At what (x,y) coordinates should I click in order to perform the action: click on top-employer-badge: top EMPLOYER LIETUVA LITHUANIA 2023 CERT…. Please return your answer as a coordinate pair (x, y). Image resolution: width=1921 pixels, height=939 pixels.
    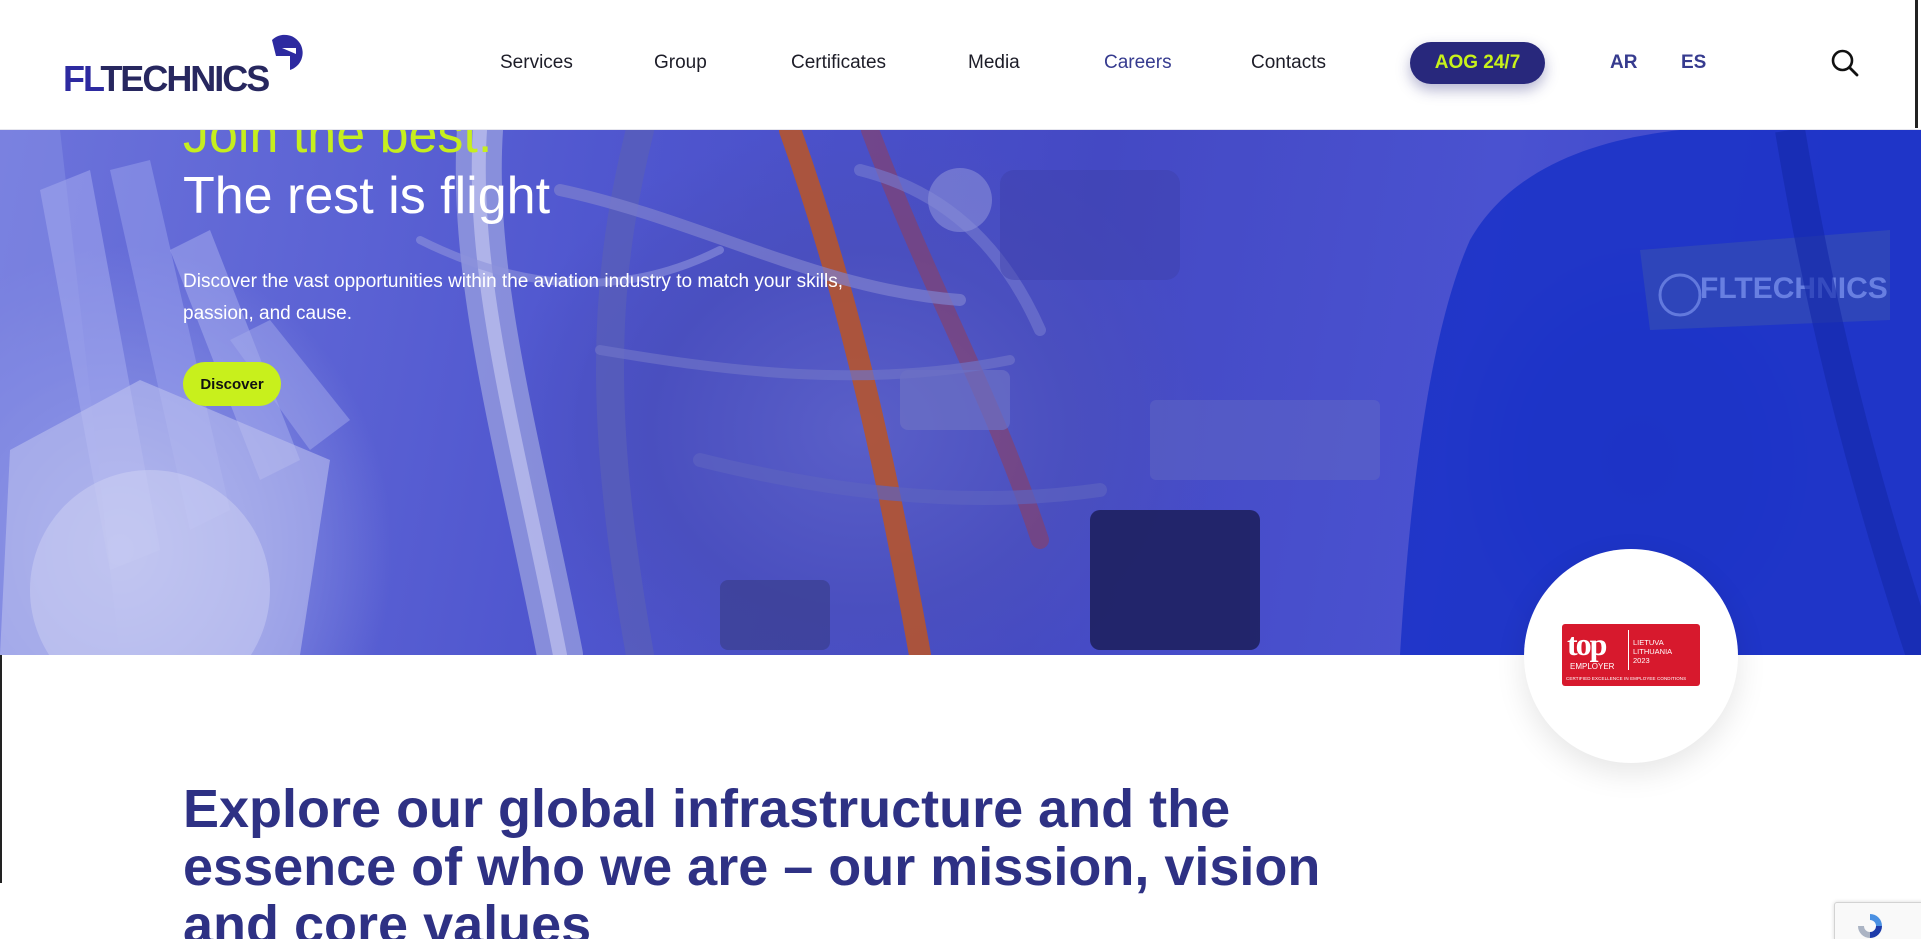
    Looking at the image, I should click on (1631, 655).